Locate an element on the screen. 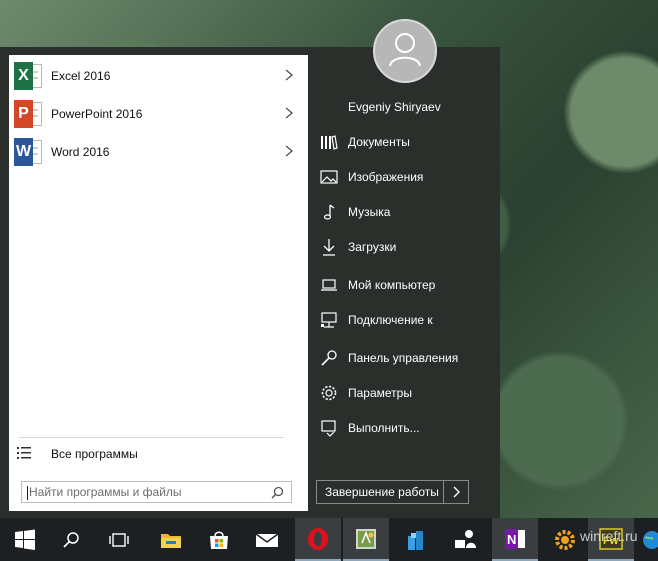  opera-icon is located at coordinates (318, 538).